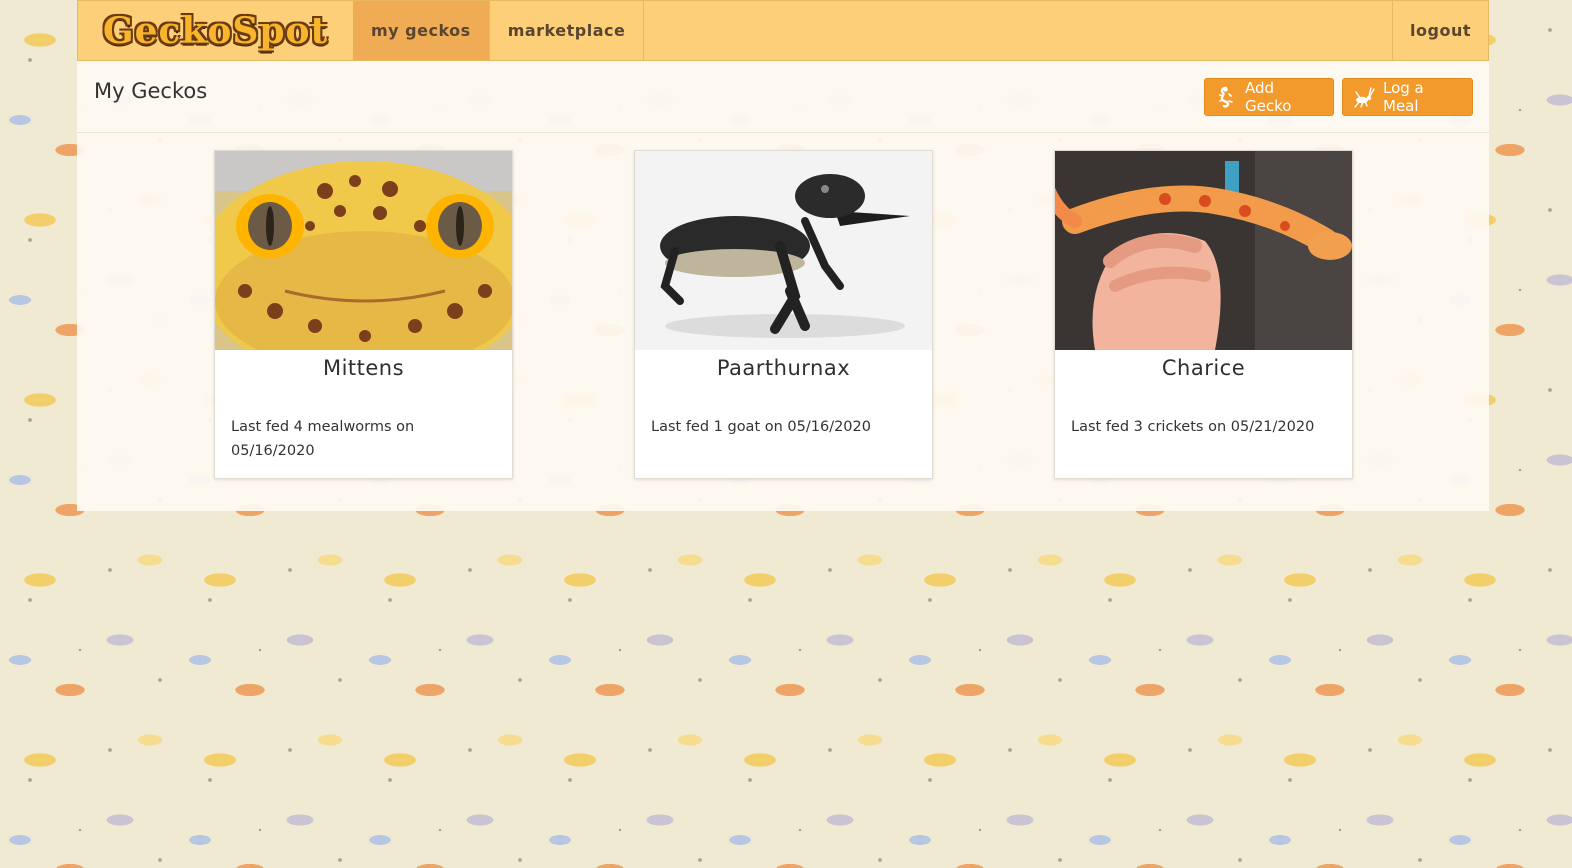 The width and height of the screenshot is (1572, 868). I want to click on log-meal-button: Log a Meal, so click(1407, 97).